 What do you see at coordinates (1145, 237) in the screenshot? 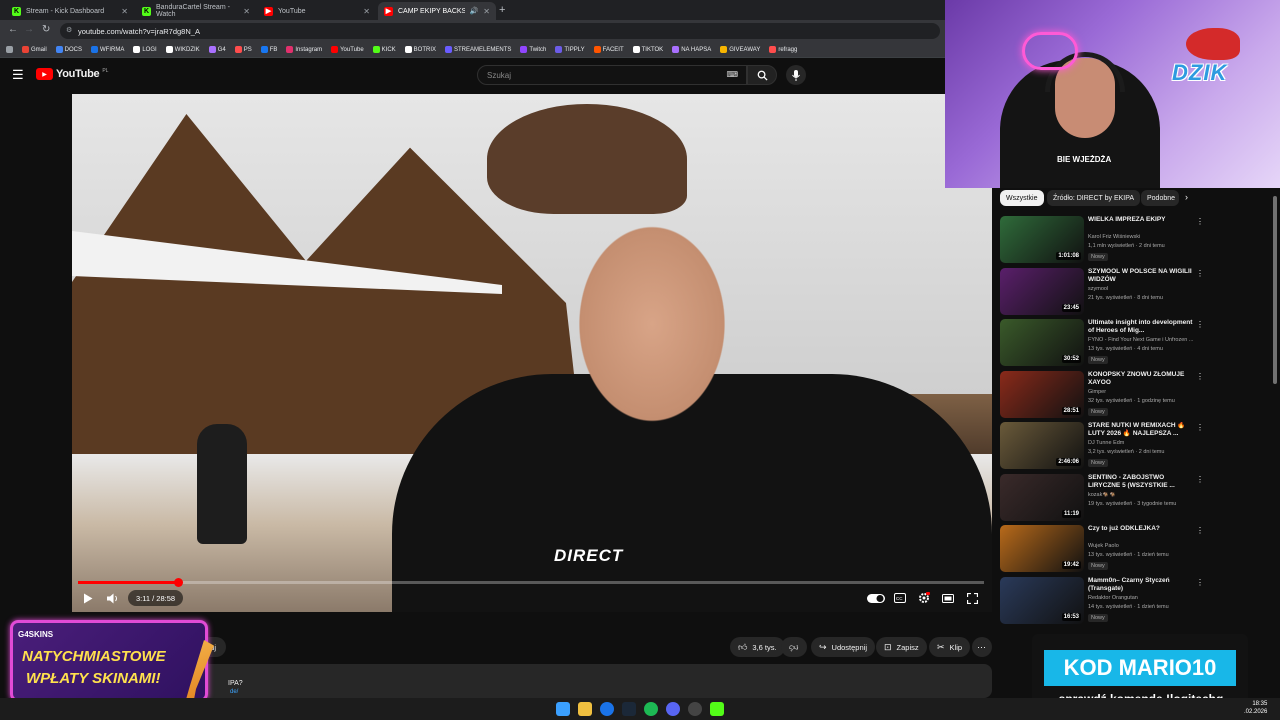
I see `channel-name: Karol Friz Wiśniewski` at bounding box center [1145, 237].